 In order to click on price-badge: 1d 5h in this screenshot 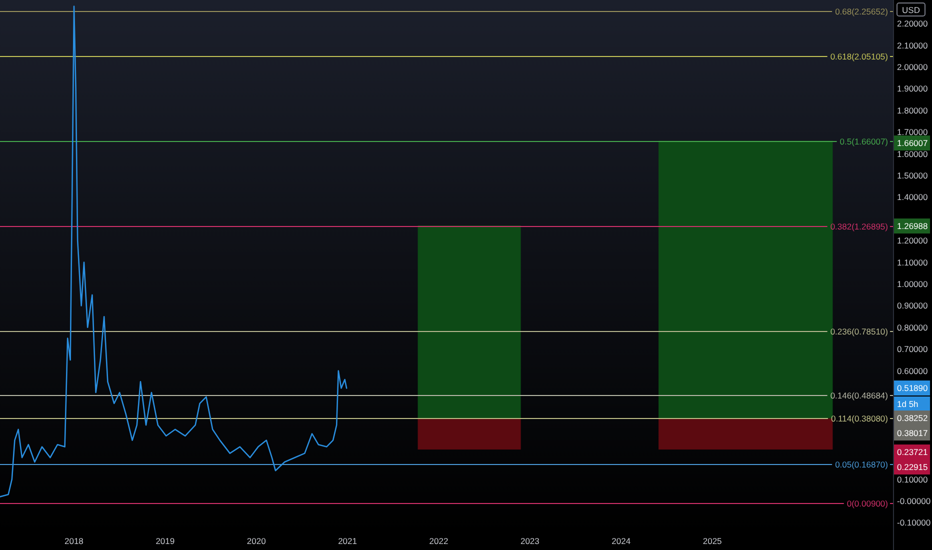, I will do `click(912, 404)`.